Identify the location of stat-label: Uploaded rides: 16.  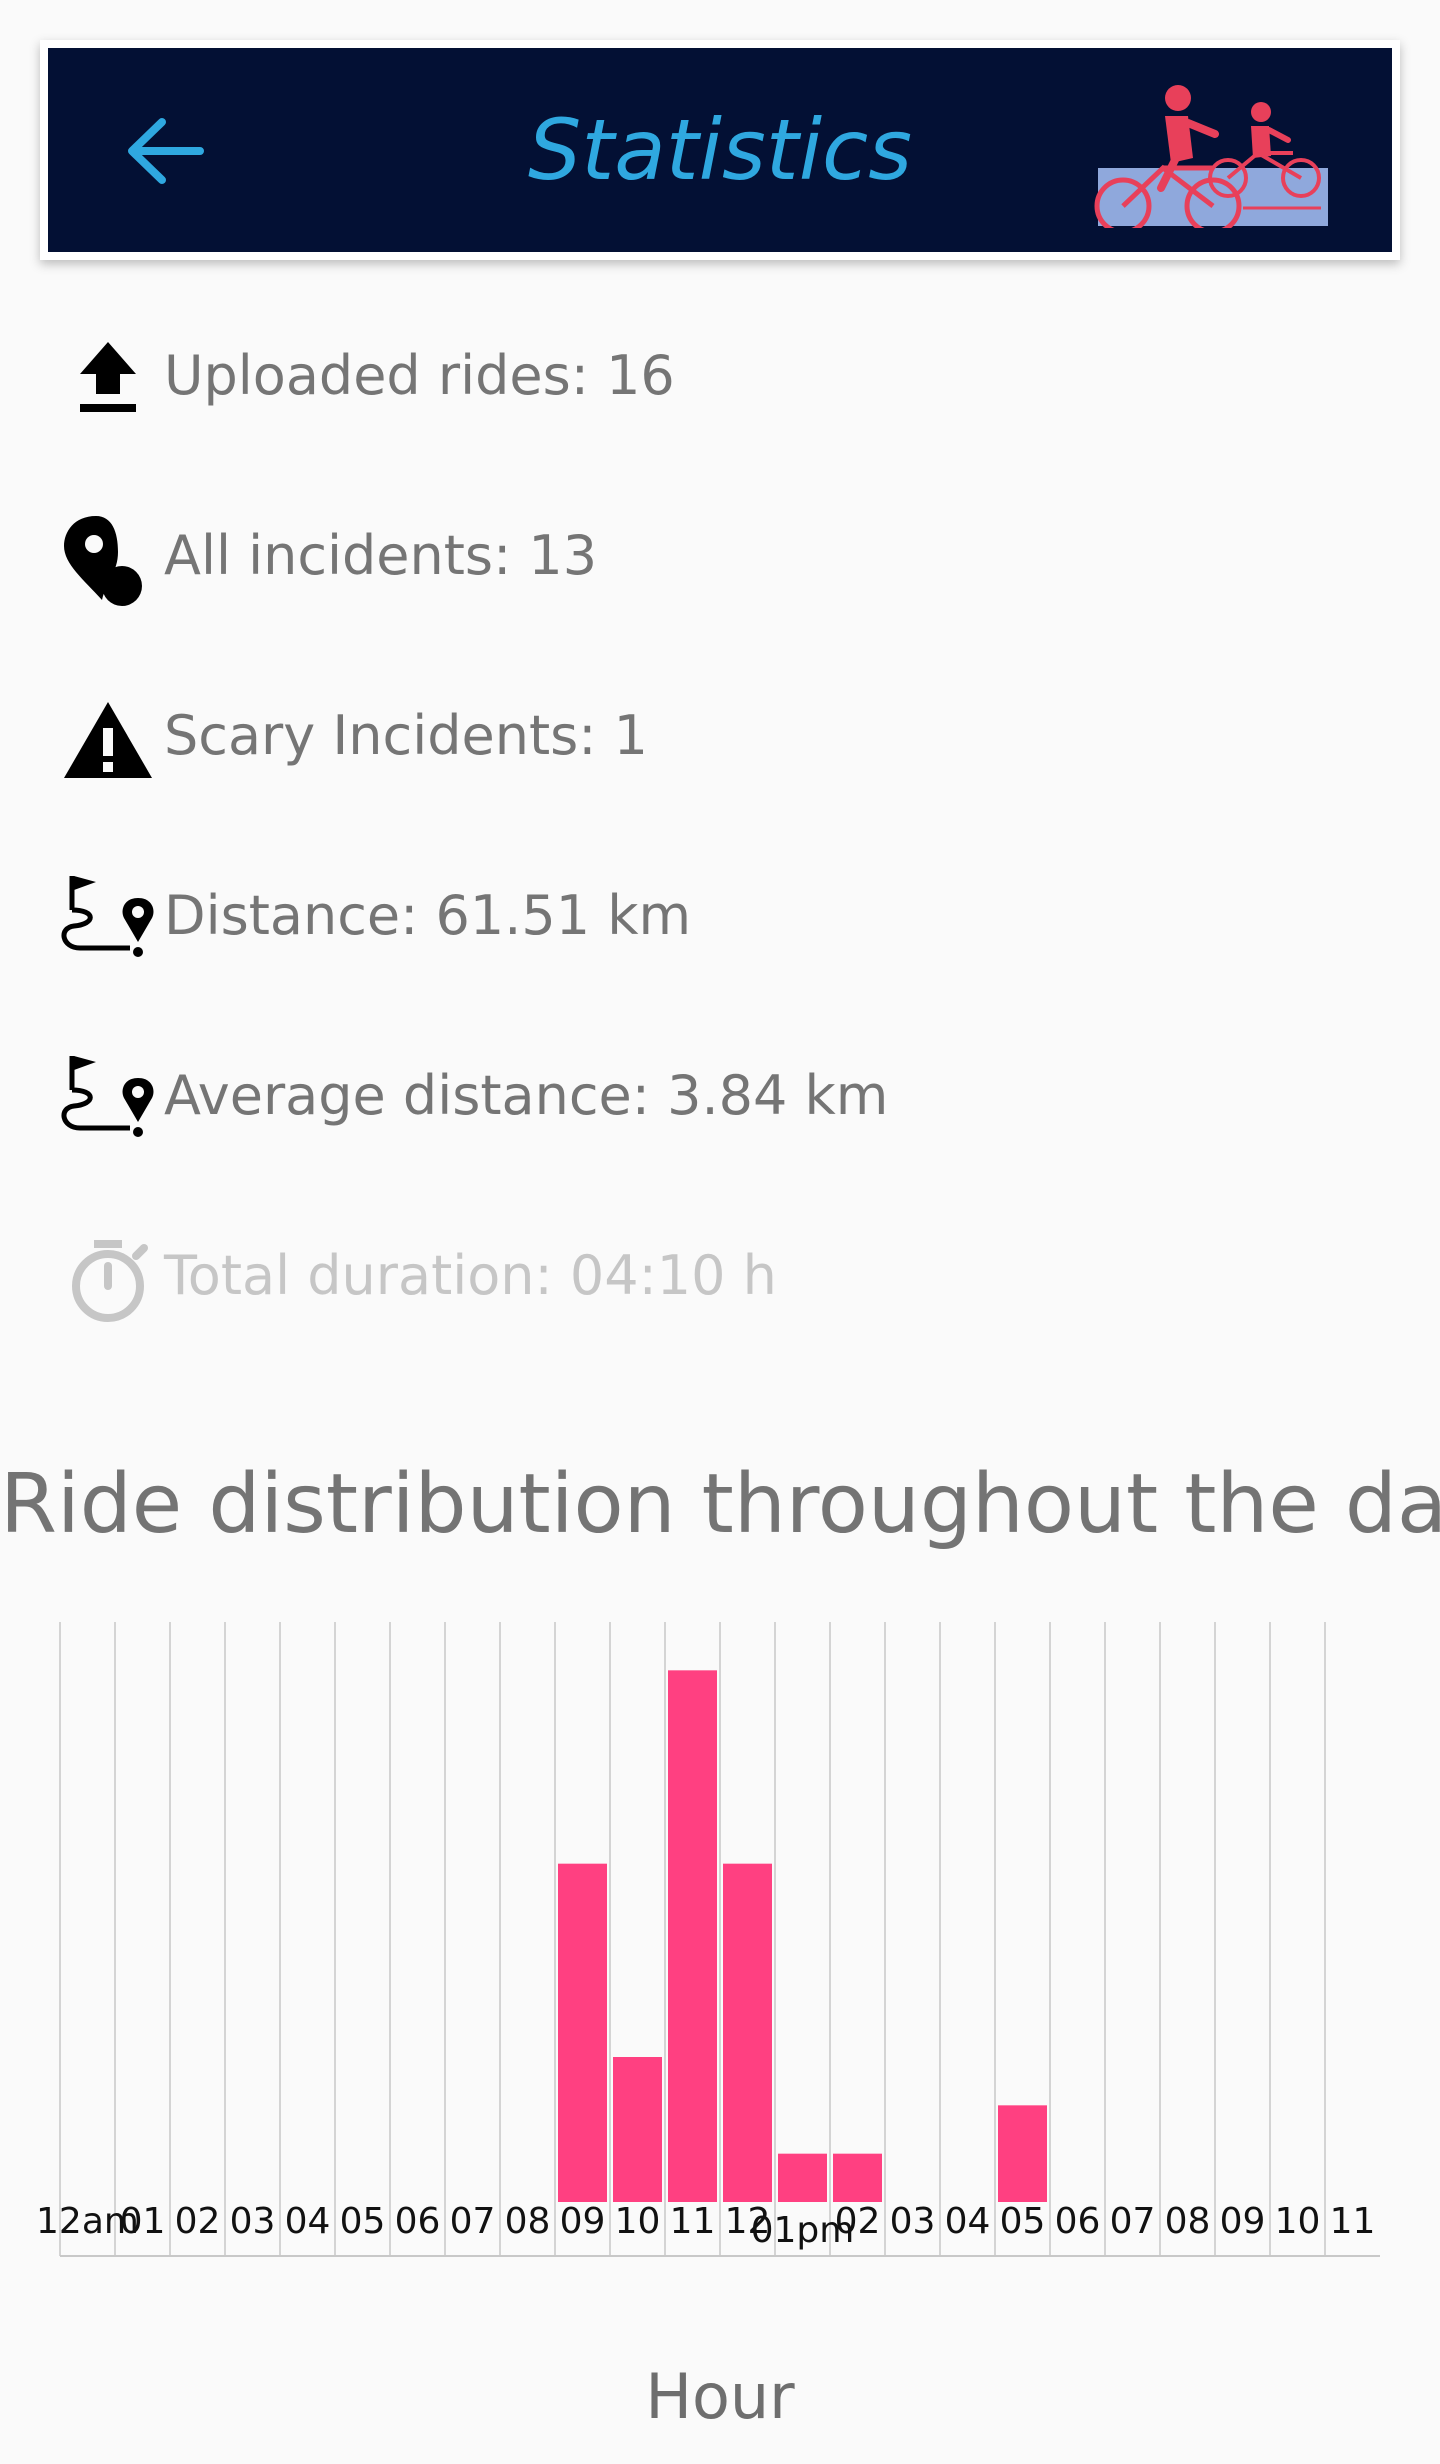
(419, 375).